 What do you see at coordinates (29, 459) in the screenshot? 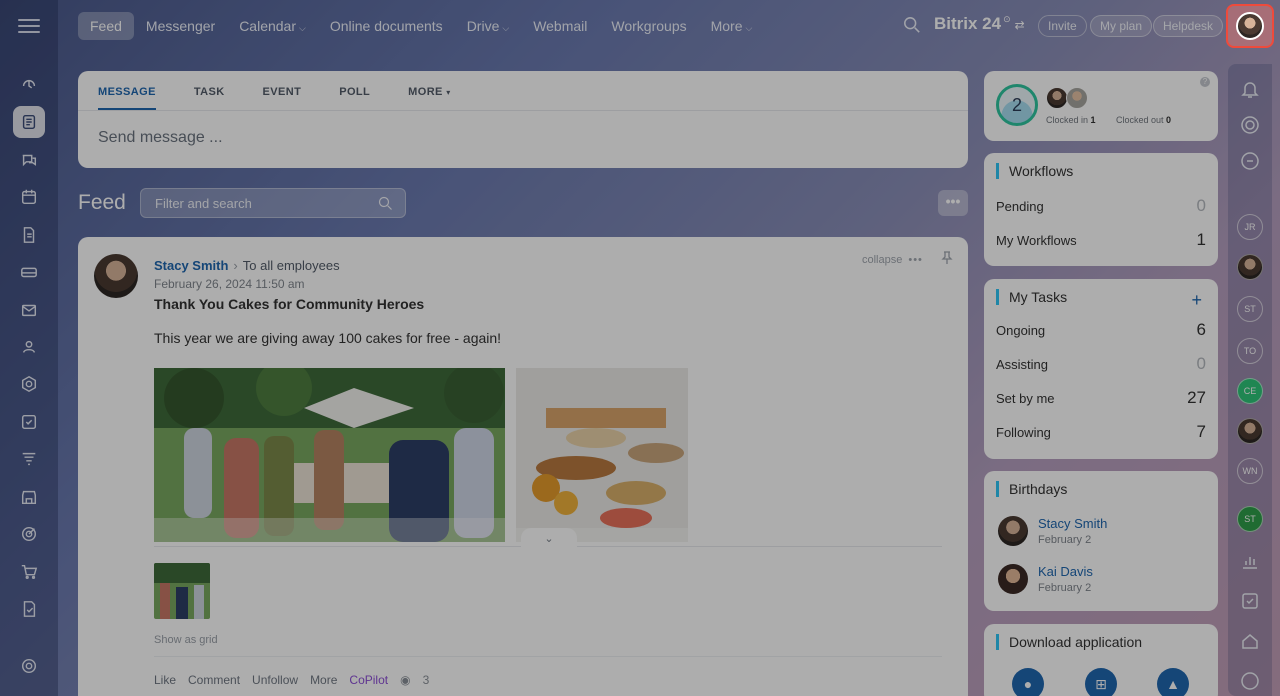
I see `sales-funnel-icon` at bounding box center [29, 459].